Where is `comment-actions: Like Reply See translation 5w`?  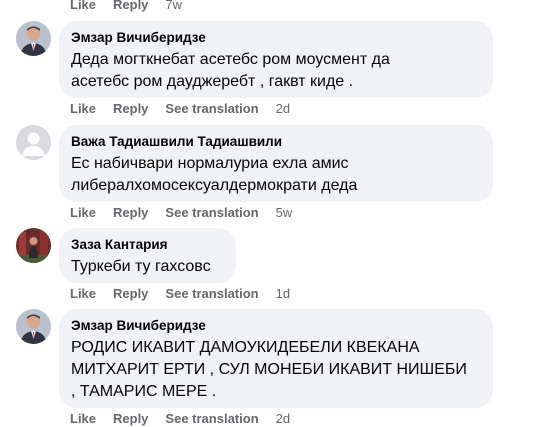 comment-actions: Like Reply See translation 5w is located at coordinates (181, 213).